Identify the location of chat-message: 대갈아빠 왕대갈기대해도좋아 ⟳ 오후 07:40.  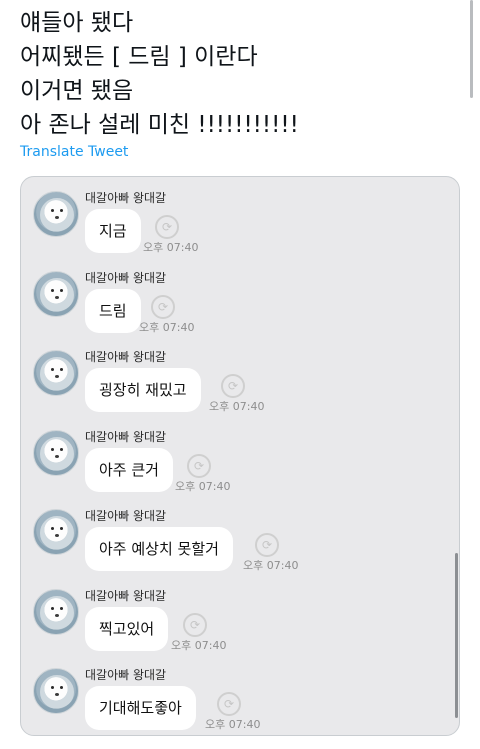
(240, 695).